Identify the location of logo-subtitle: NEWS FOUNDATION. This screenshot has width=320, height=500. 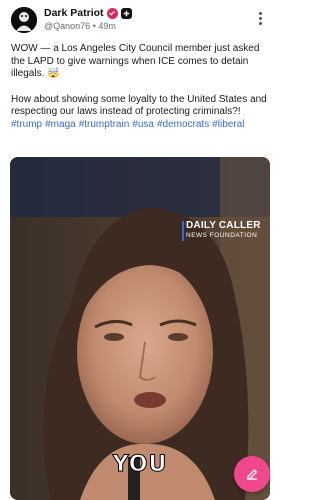
(222, 235).